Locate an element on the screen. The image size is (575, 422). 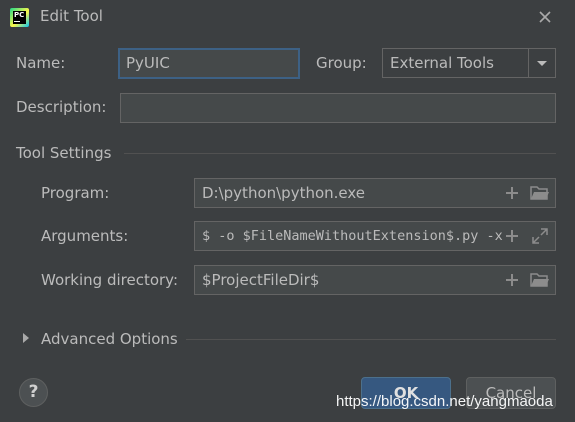
group-label: Group: is located at coordinates (341, 63).